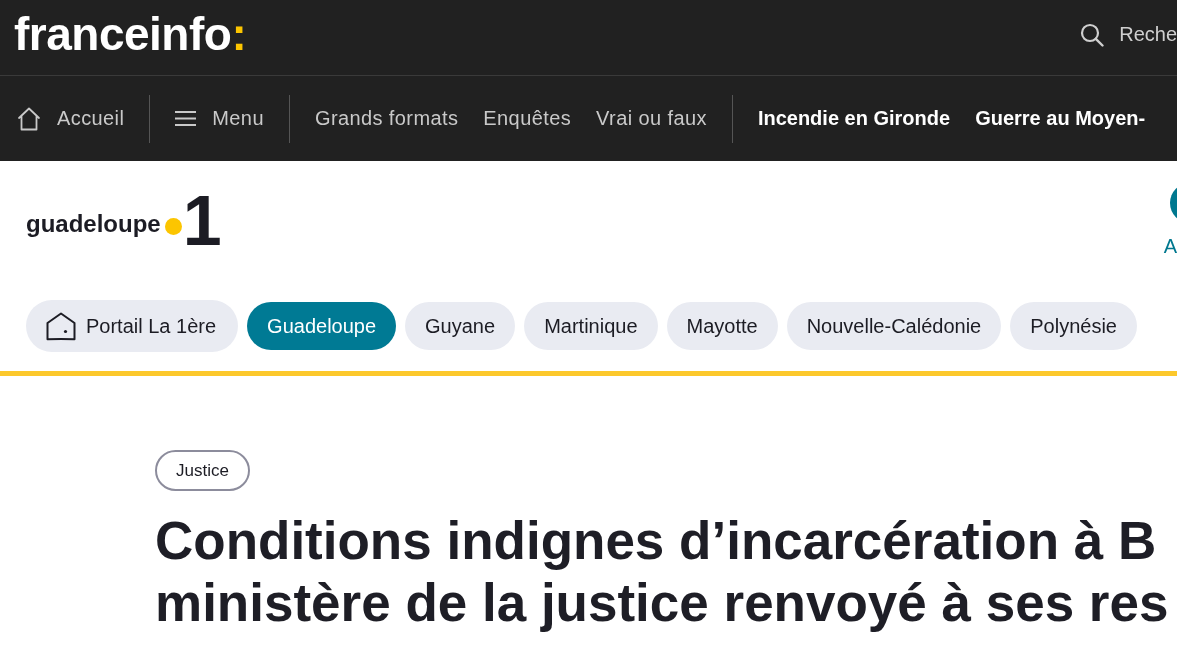  Describe the element at coordinates (1128, 34) in the screenshot. I see `search-button: Reche` at that location.